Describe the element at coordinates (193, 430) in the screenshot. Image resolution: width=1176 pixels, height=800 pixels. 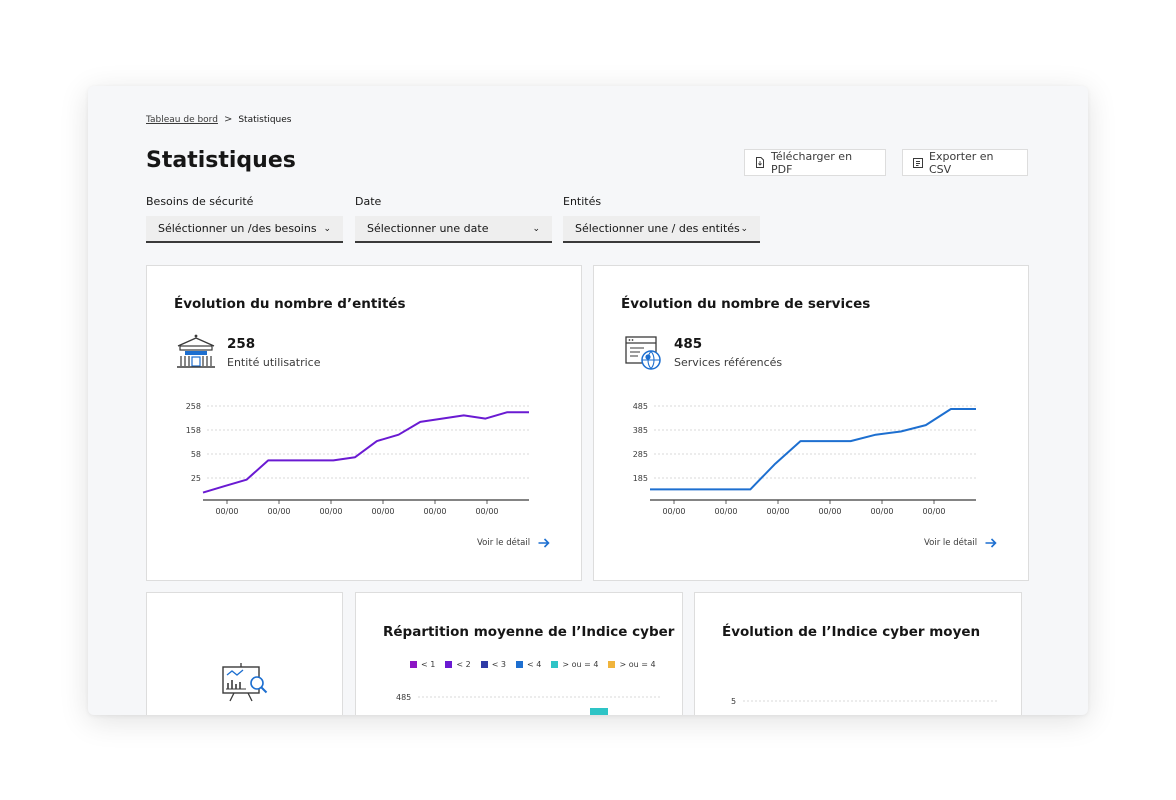
I see `y-tick-label: 158` at that location.